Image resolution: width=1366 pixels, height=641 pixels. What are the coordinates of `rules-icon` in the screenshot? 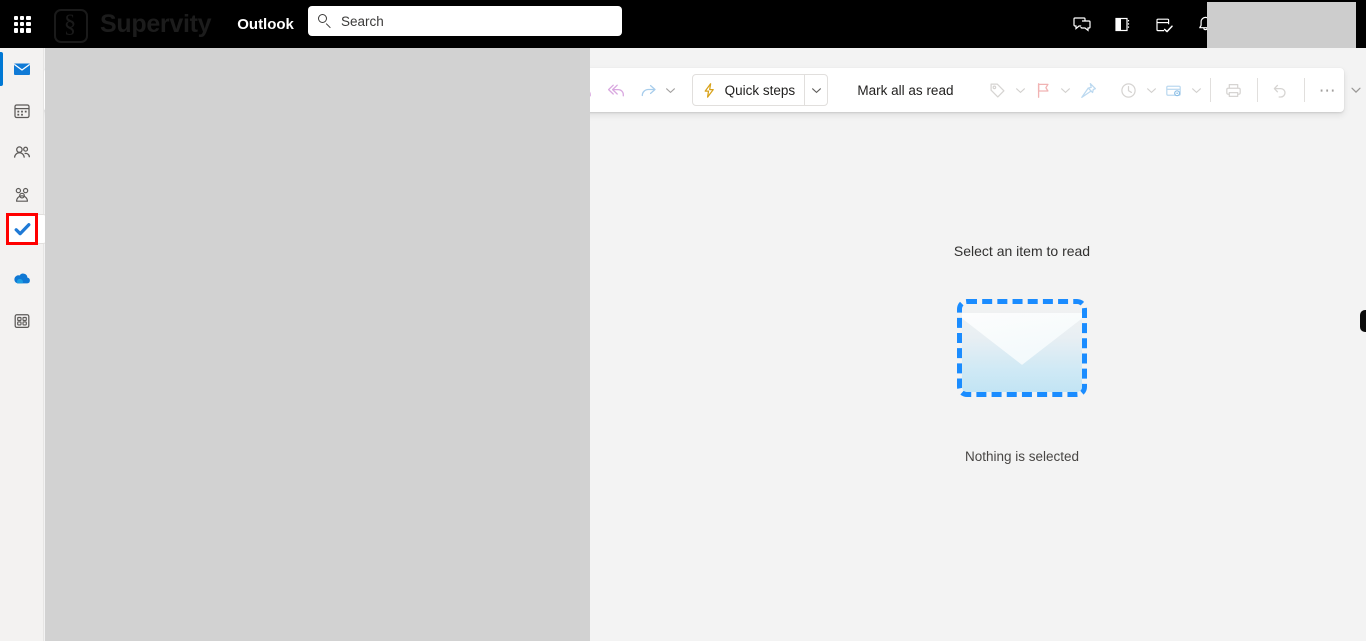 It's located at (1173, 90).